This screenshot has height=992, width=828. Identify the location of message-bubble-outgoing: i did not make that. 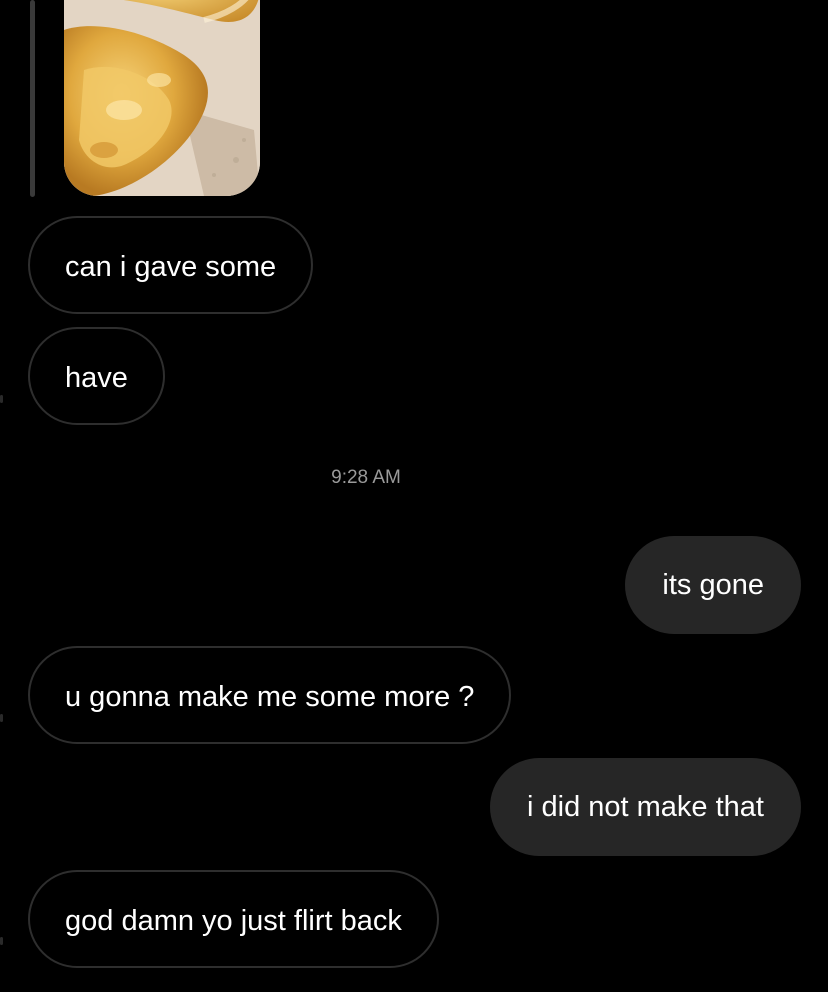
(645, 807).